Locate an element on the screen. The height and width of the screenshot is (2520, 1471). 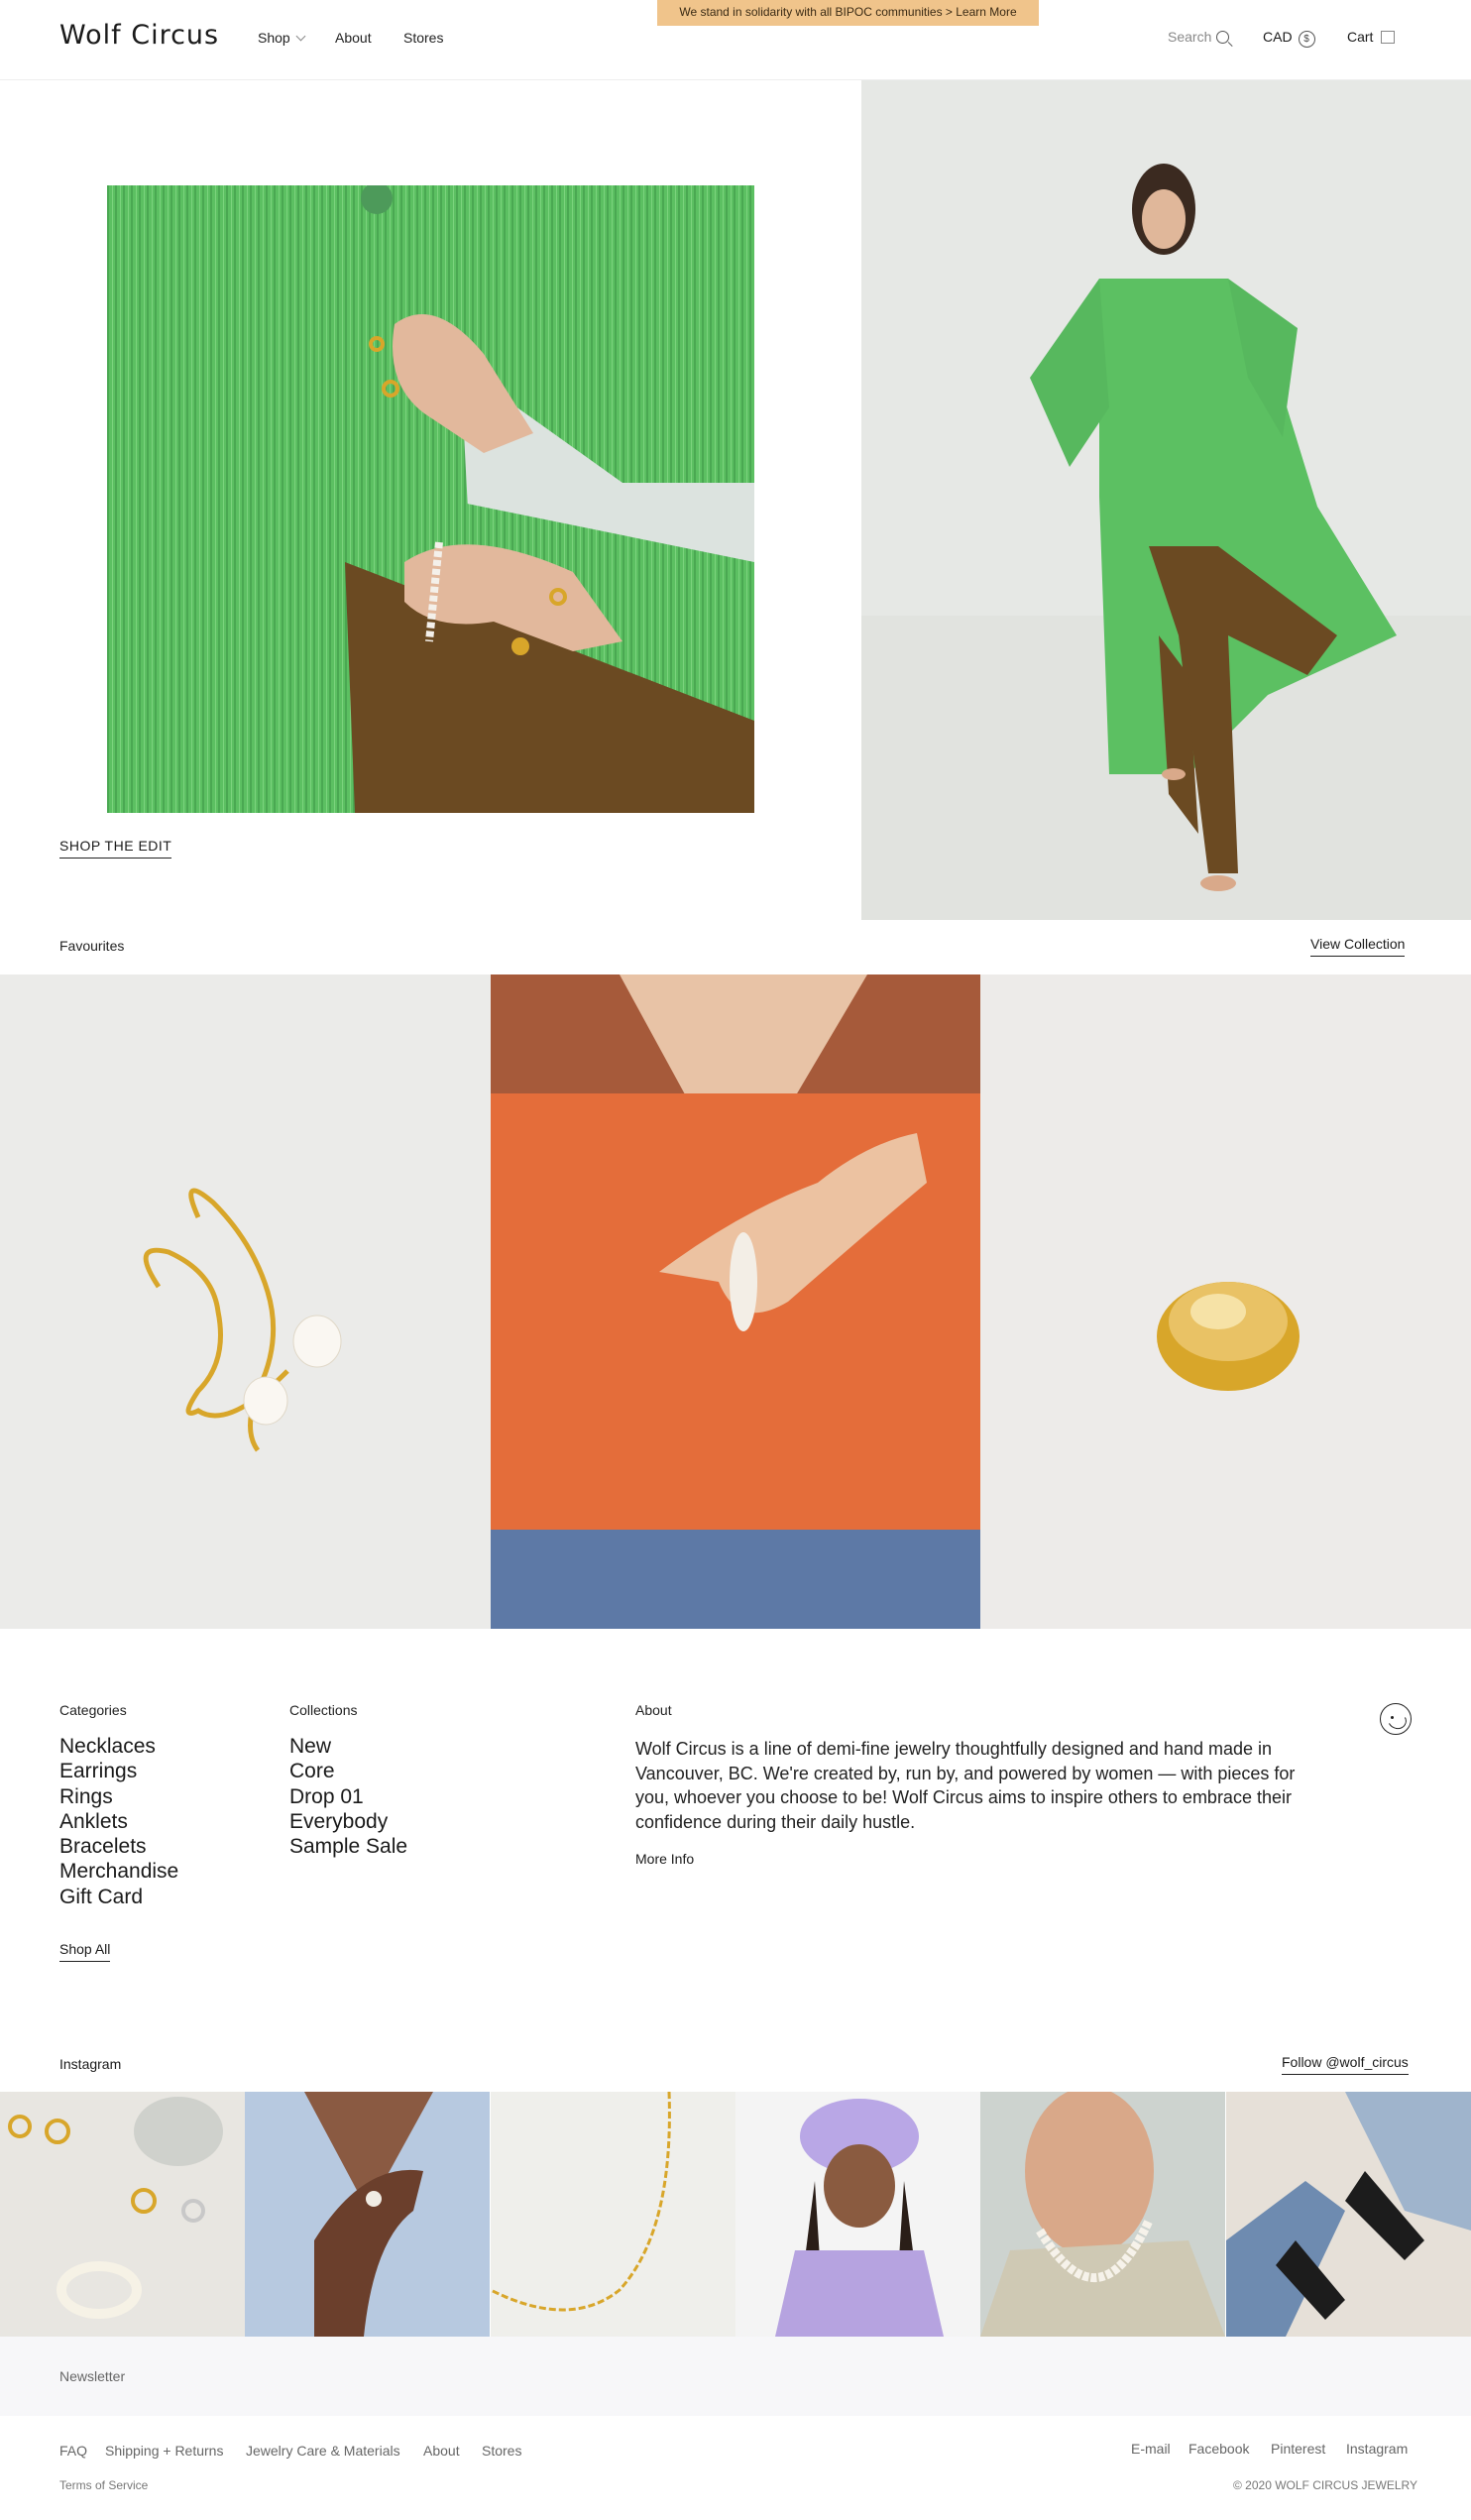
smiley-logo-icon is located at coordinates (1396, 1719).